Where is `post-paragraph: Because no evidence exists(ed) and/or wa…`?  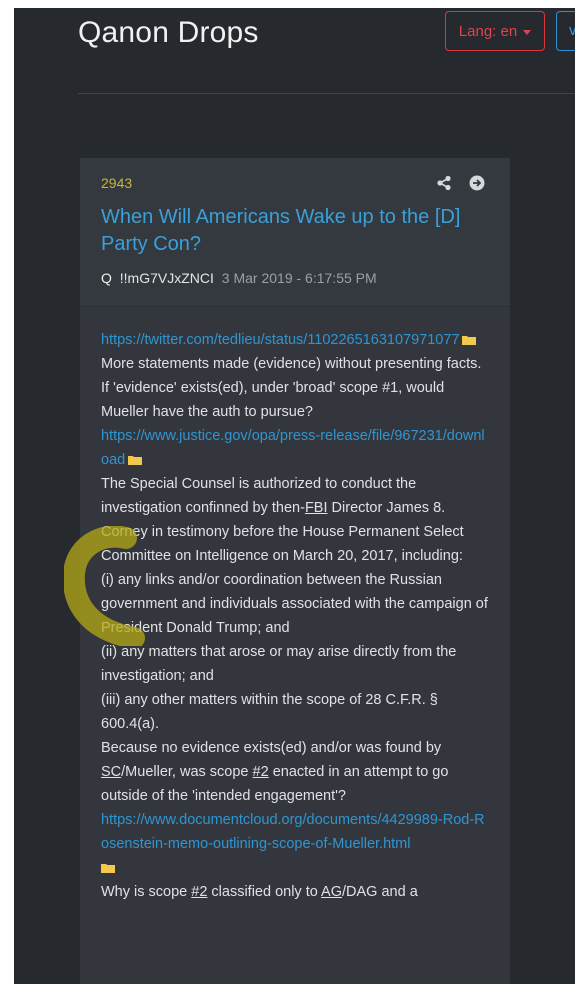
post-paragraph: Because no evidence exists(ed) and/or wa… is located at coordinates (296, 772).